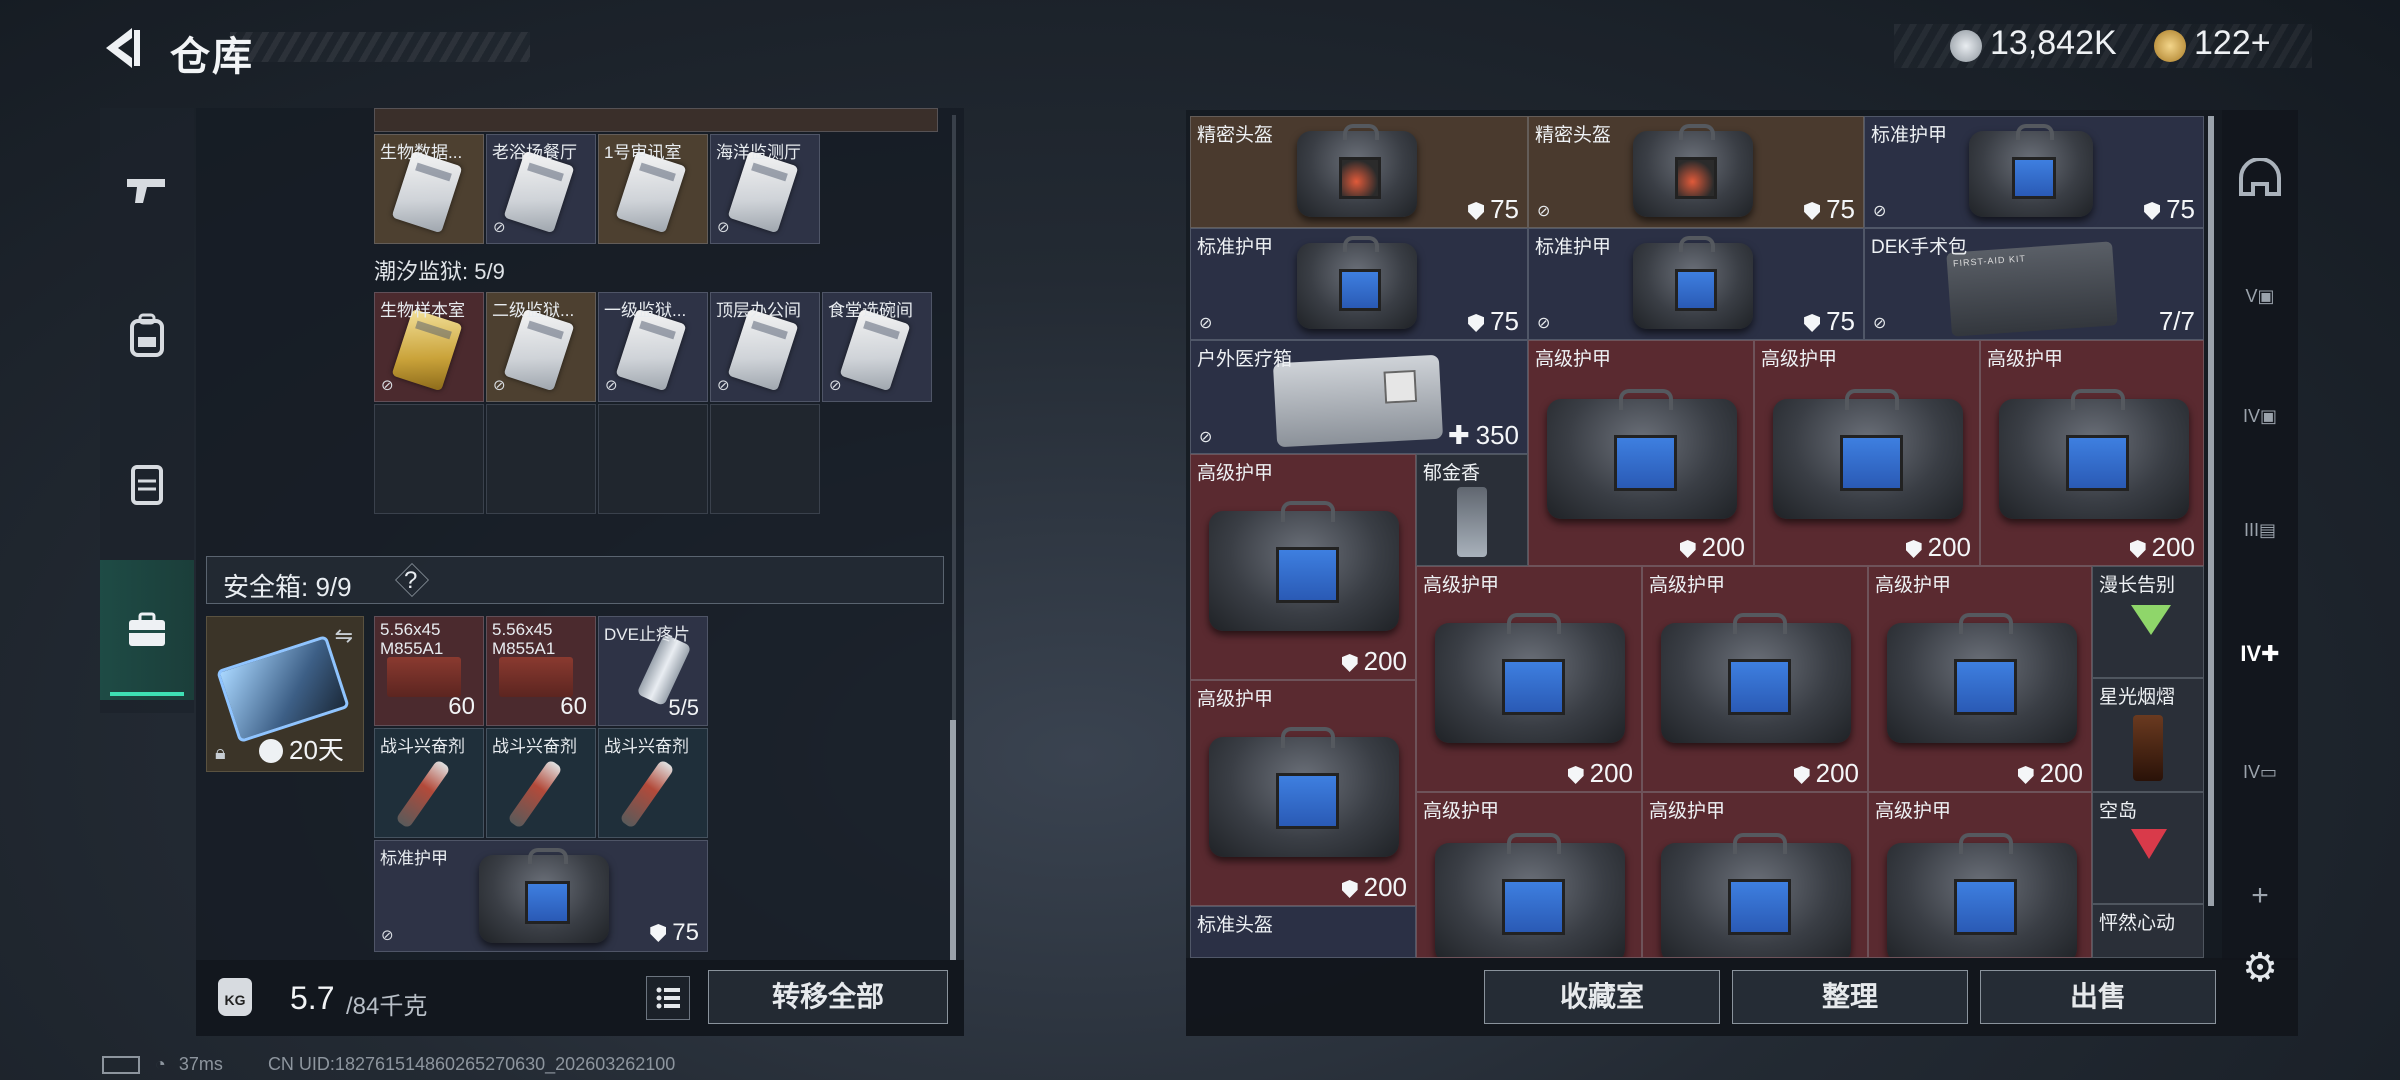 This screenshot has height=1080, width=2400. I want to click on help-text: ?, so click(410, 581).